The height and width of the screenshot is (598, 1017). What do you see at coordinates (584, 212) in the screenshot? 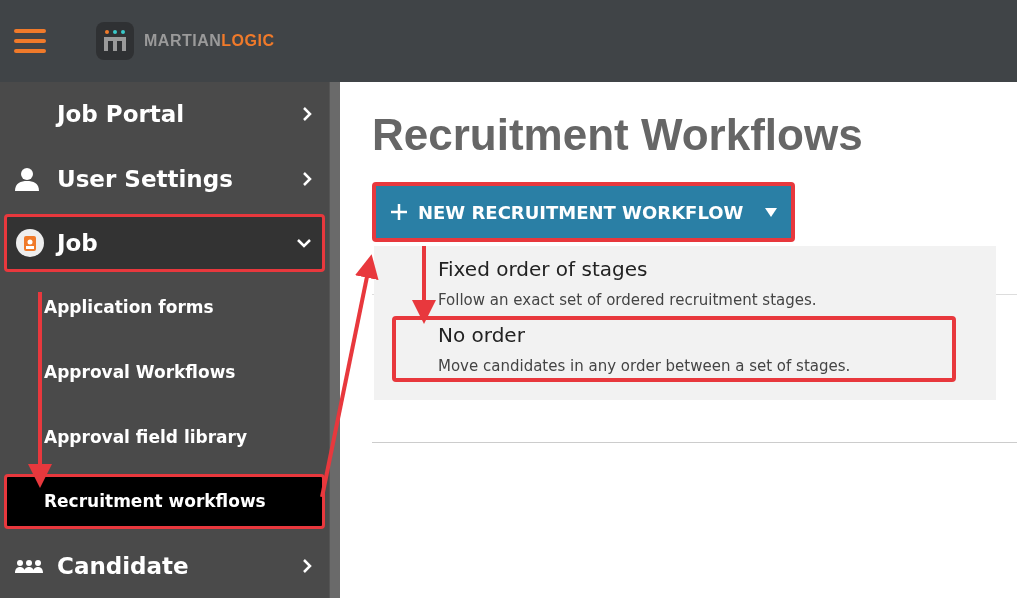
I see `new-workflow-button: NEW RECRUITMENT WORKFLOW` at bounding box center [584, 212].